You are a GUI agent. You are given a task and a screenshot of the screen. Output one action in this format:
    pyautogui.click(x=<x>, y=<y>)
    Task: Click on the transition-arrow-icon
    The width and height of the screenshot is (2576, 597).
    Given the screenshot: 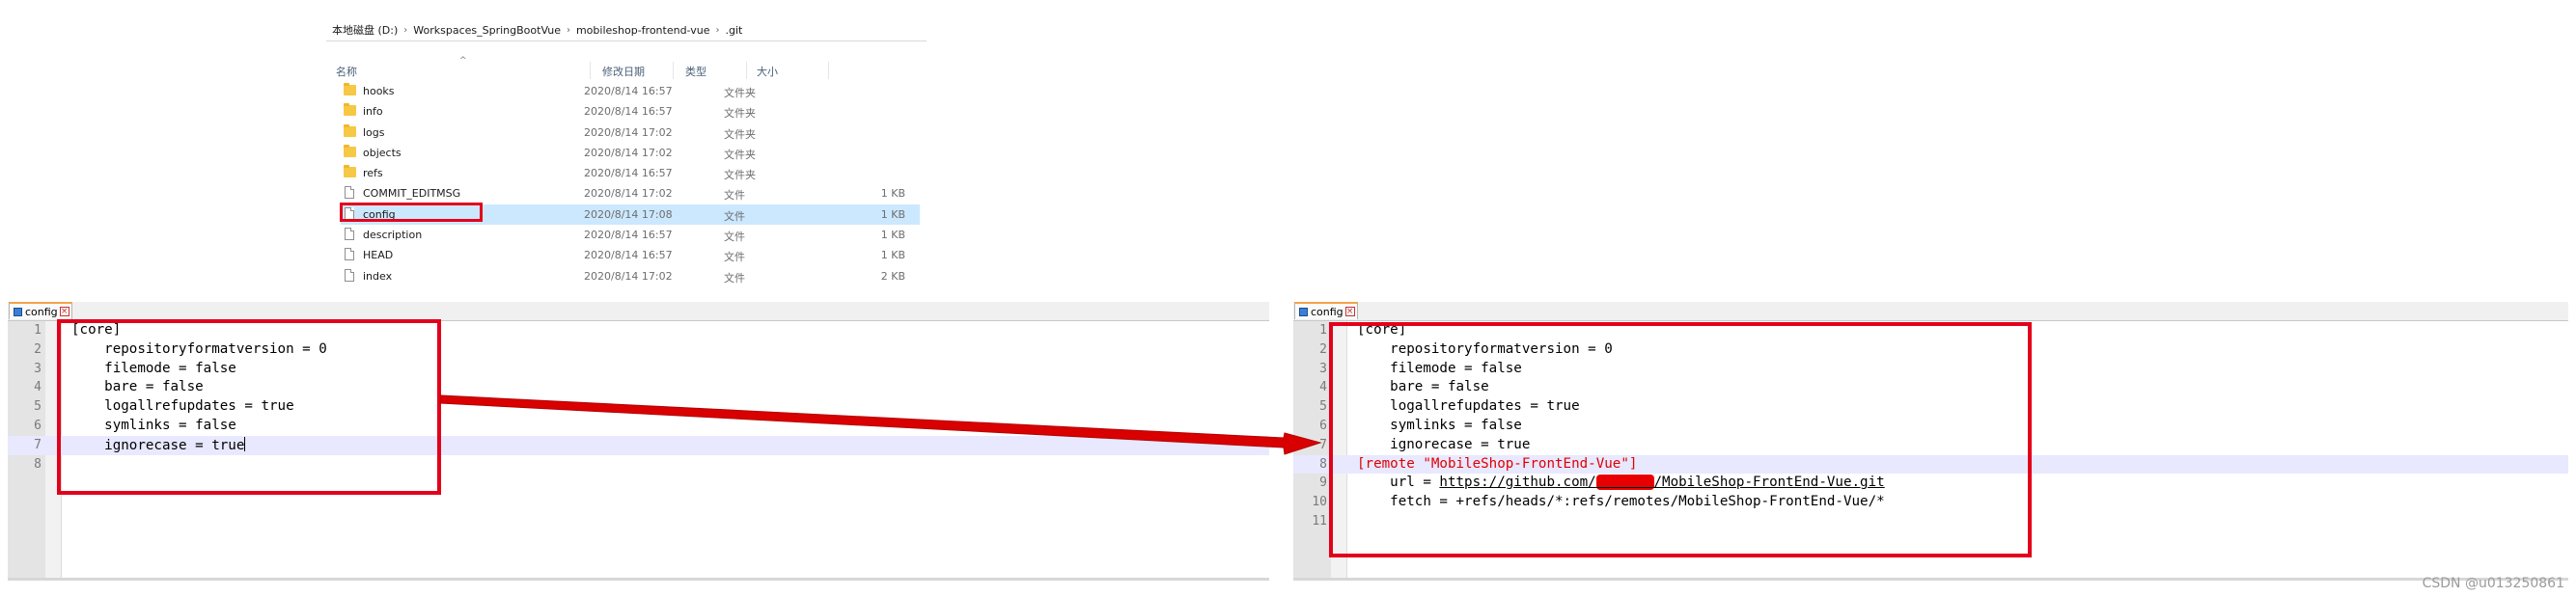 What is the action you would take?
    pyautogui.click(x=880, y=425)
    